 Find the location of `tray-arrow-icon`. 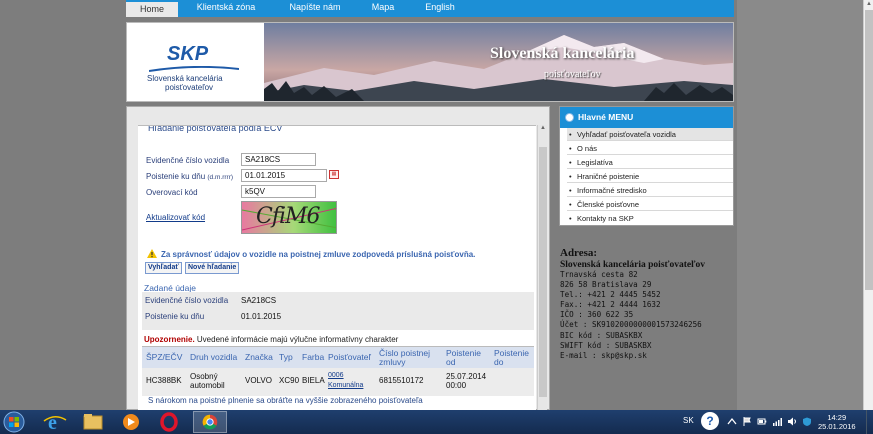

tray-arrow-icon is located at coordinates (732, 421).